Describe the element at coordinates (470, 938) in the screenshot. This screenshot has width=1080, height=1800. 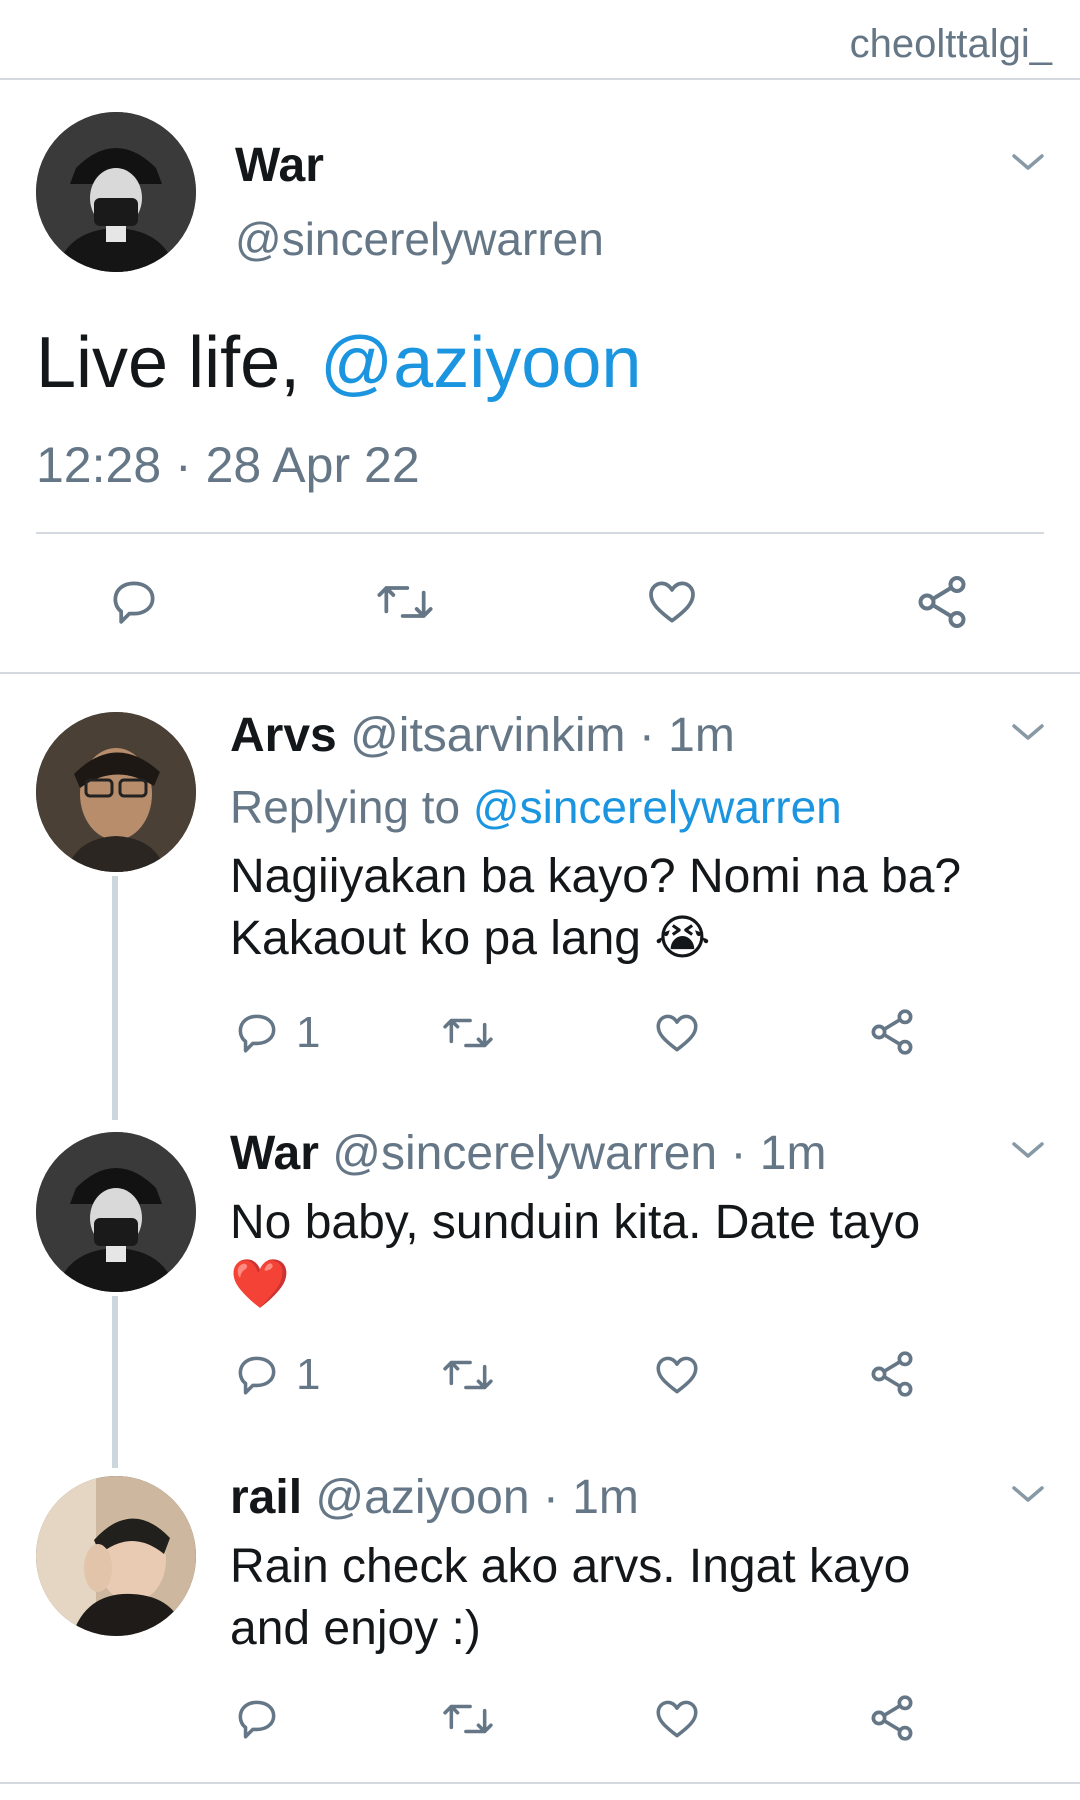
I see `reply-text-line: Kakaout ko pa lang 😭` at that location.